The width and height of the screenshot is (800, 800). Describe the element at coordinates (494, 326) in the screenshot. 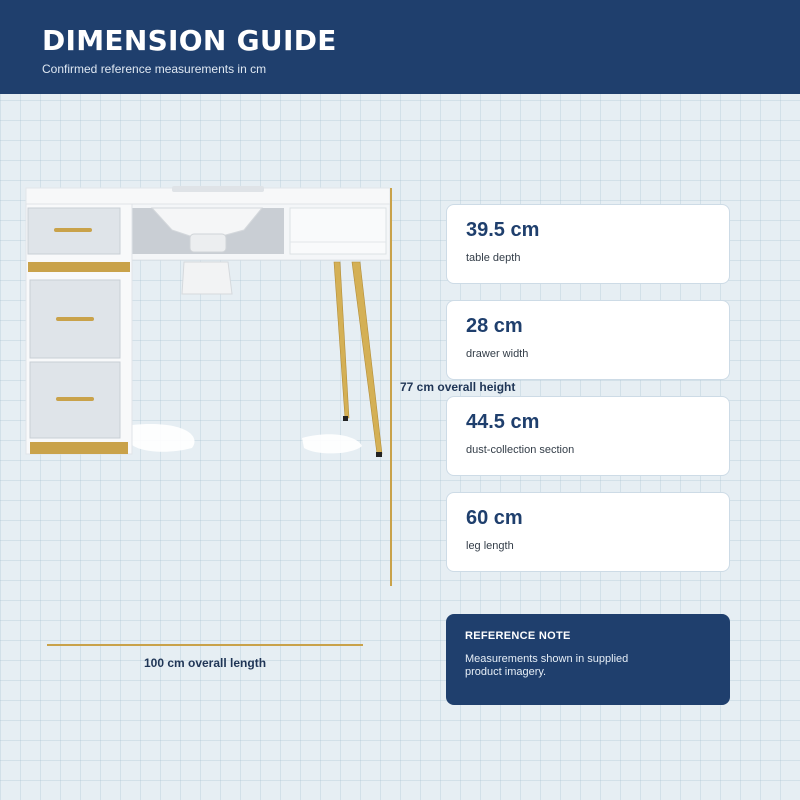

I see `card-value: 28 cm` at that location.